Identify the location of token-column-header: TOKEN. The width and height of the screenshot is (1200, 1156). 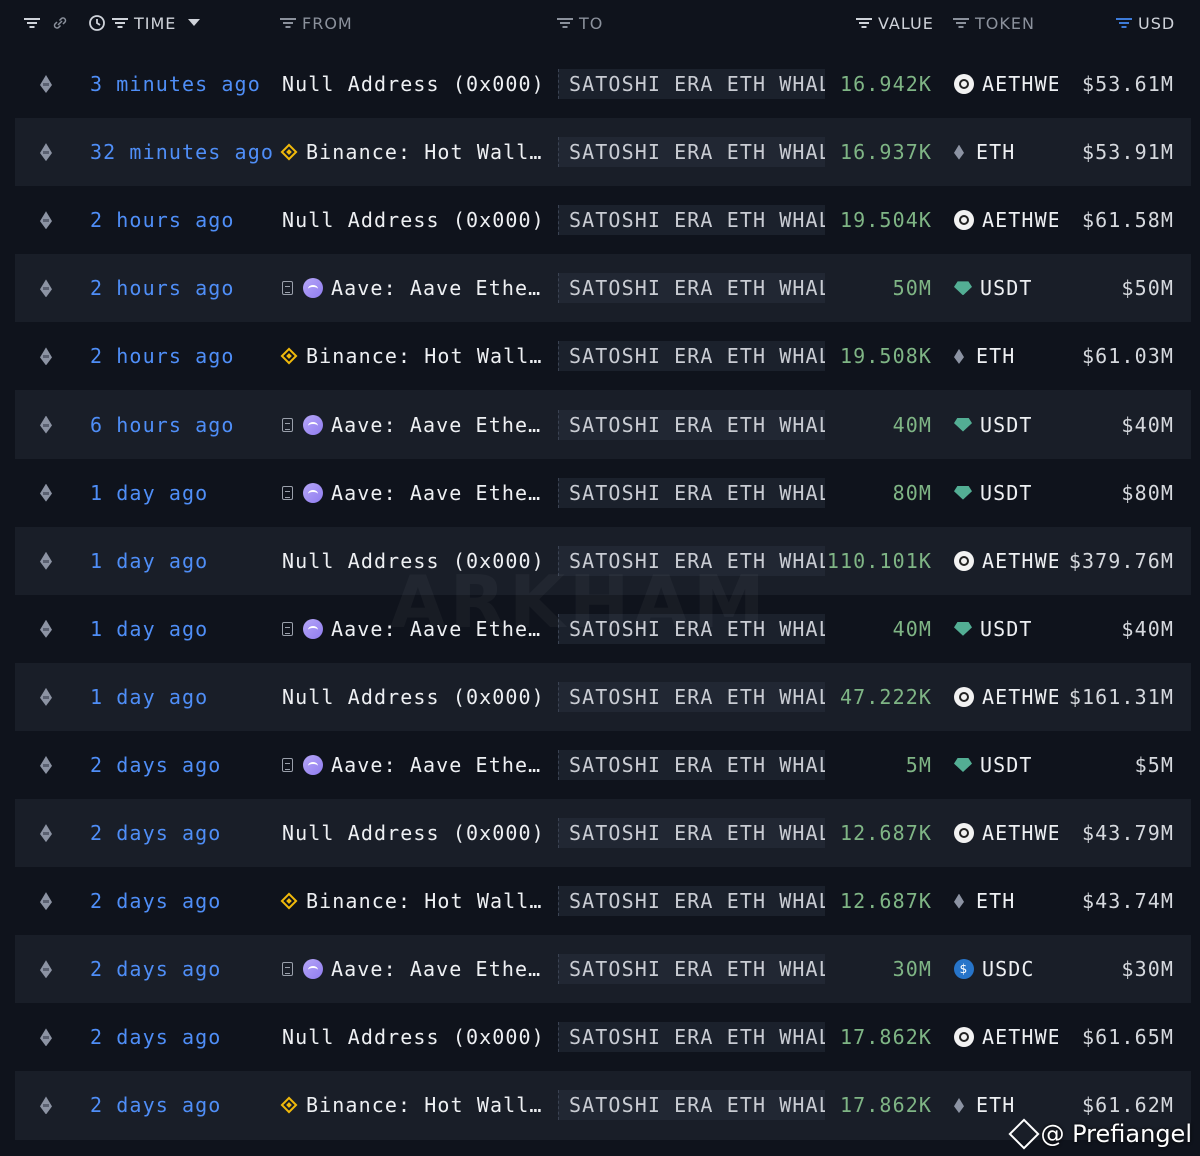
(994, 23).